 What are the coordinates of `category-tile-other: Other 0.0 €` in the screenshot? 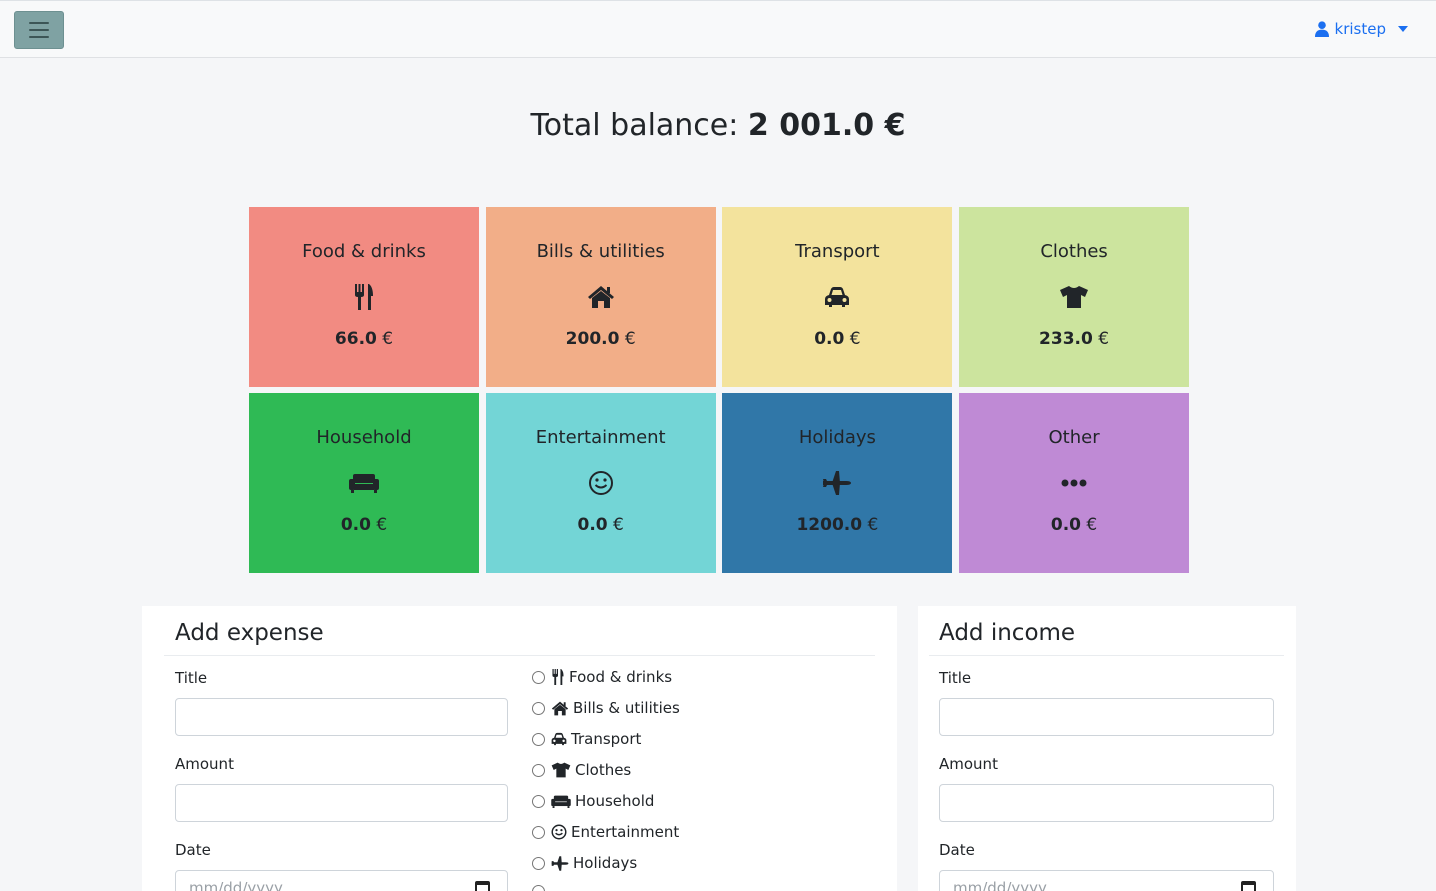 It's located at (1074, 483).